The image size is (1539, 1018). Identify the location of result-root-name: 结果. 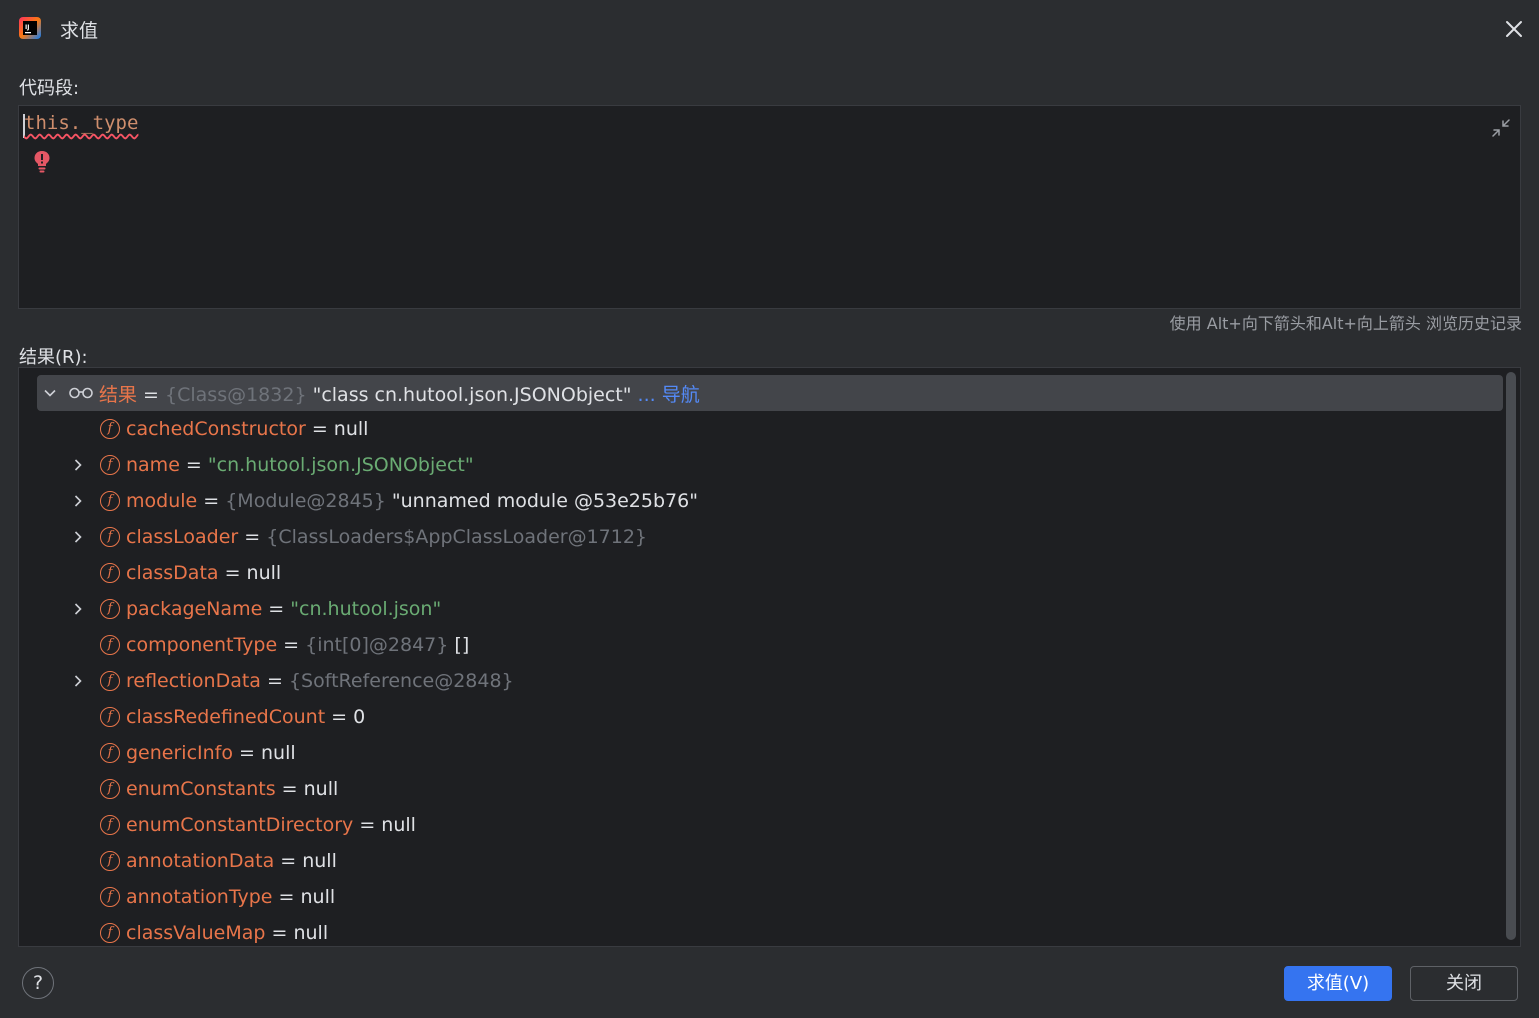
(118, 394).